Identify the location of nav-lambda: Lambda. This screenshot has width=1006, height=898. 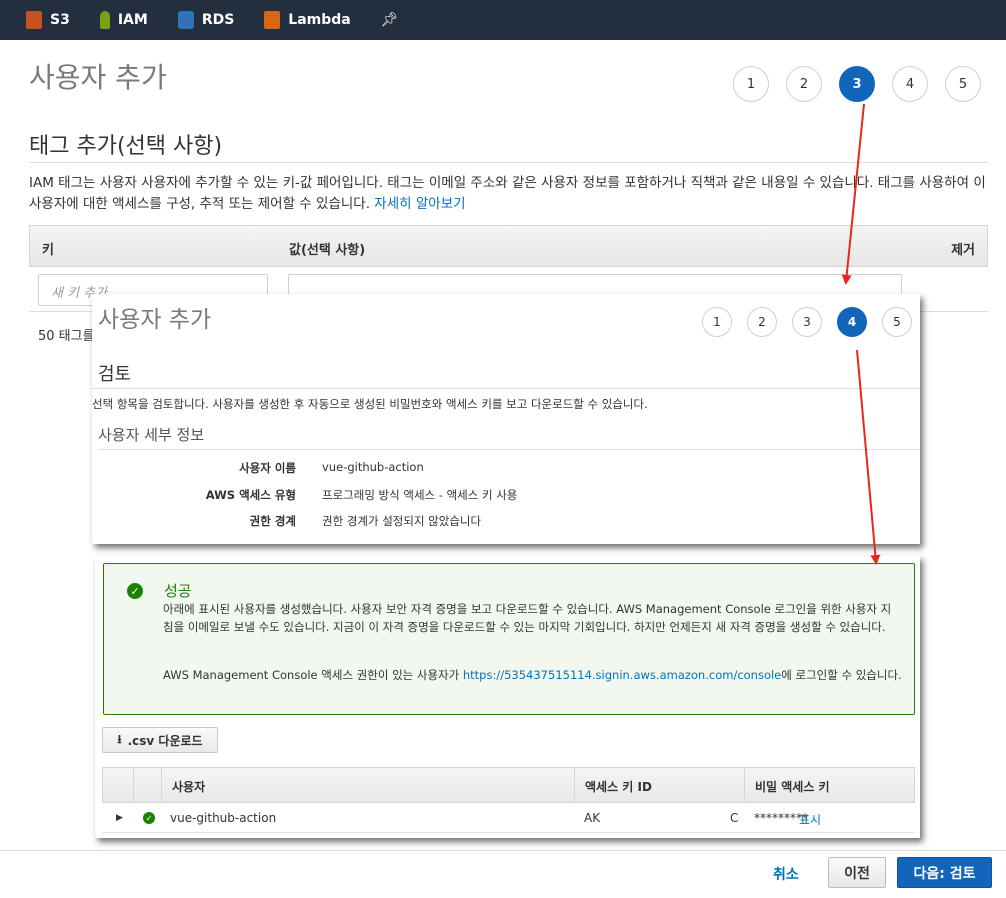
(307, 20).